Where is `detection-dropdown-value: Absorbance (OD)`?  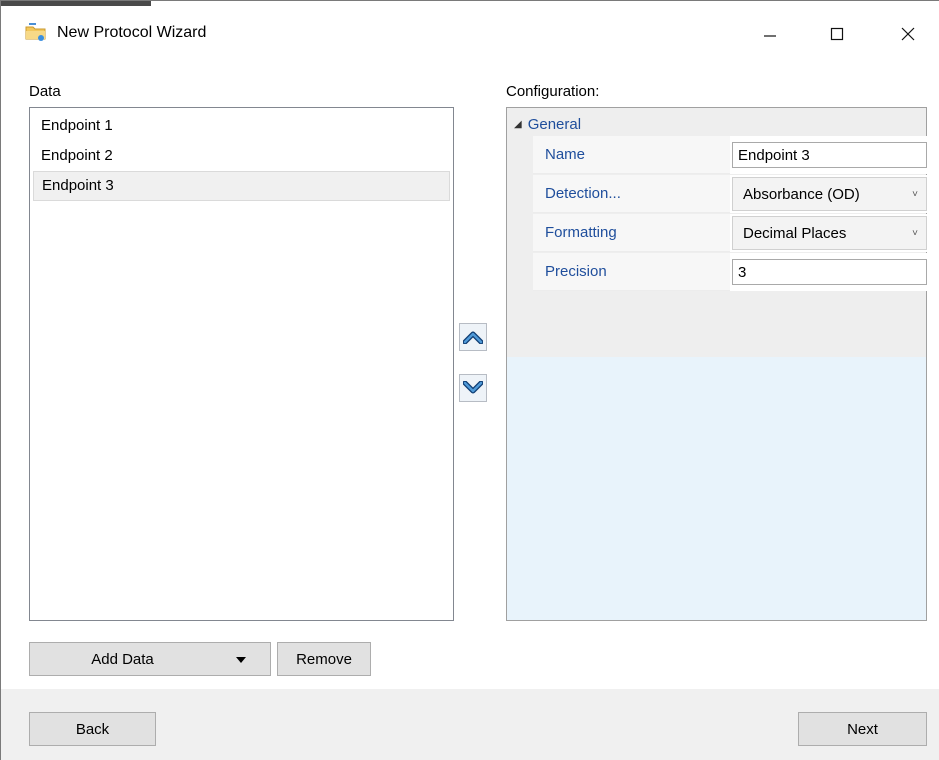 detection-dropdown-value: Absorbance (OD) is located at coordinates (801, 194).